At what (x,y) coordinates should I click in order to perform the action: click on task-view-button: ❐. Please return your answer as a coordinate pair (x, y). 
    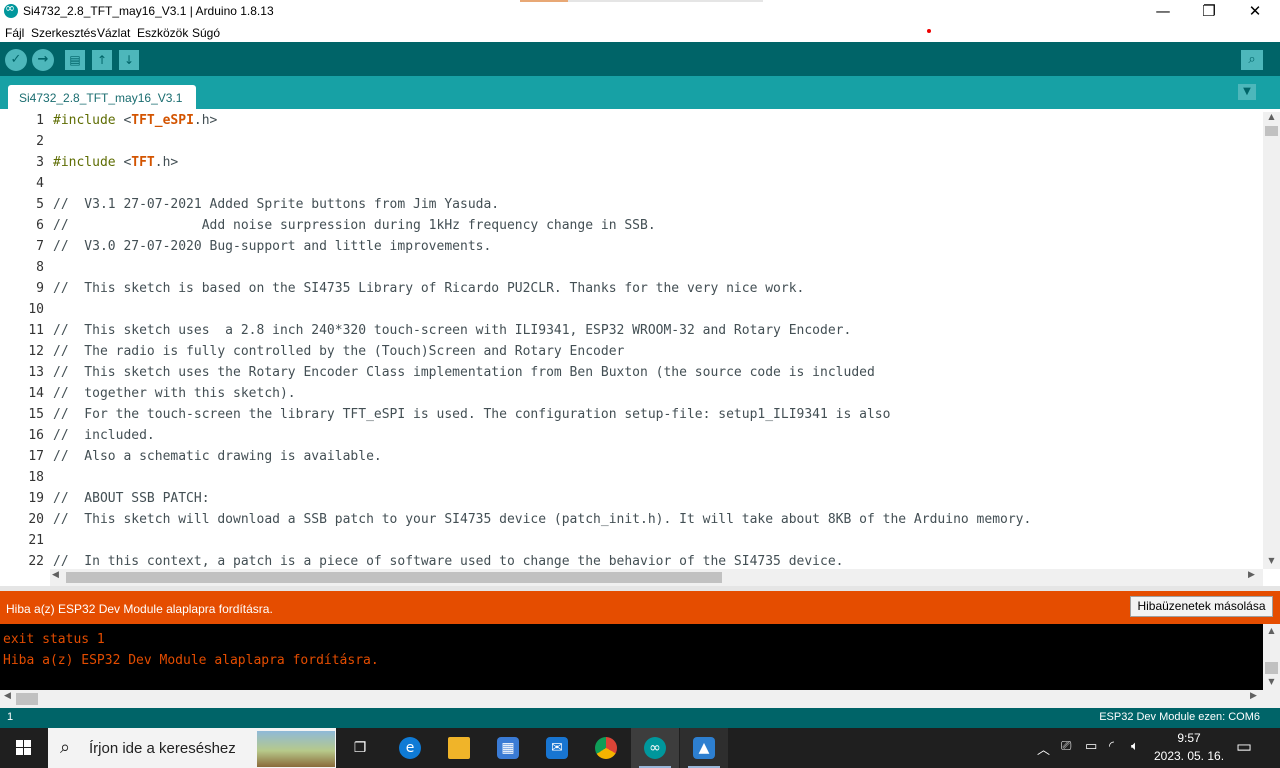
    Looking at the image, I should click on (360, 748).